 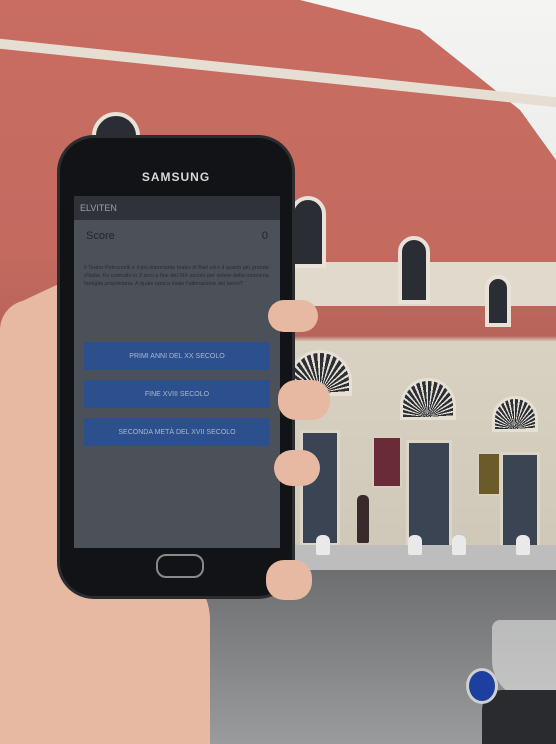 What do you see at coordinates (100, 236) in the screenshot?
I see `score-label: Score` at bounding box center [100, 236].